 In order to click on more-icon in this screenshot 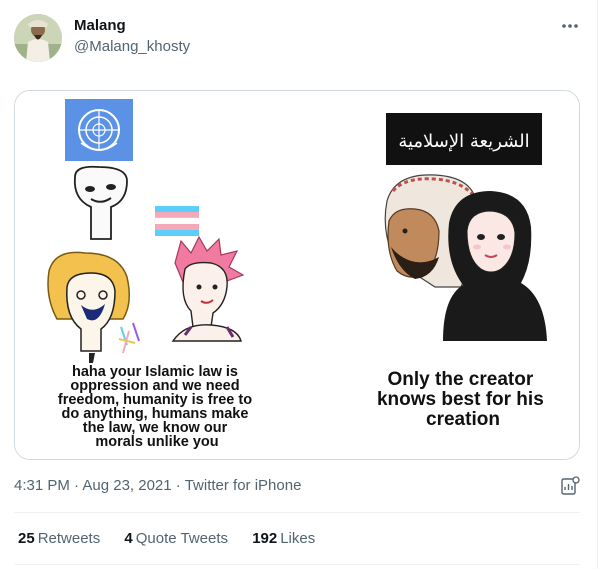, I will do `click(570, 26)`.